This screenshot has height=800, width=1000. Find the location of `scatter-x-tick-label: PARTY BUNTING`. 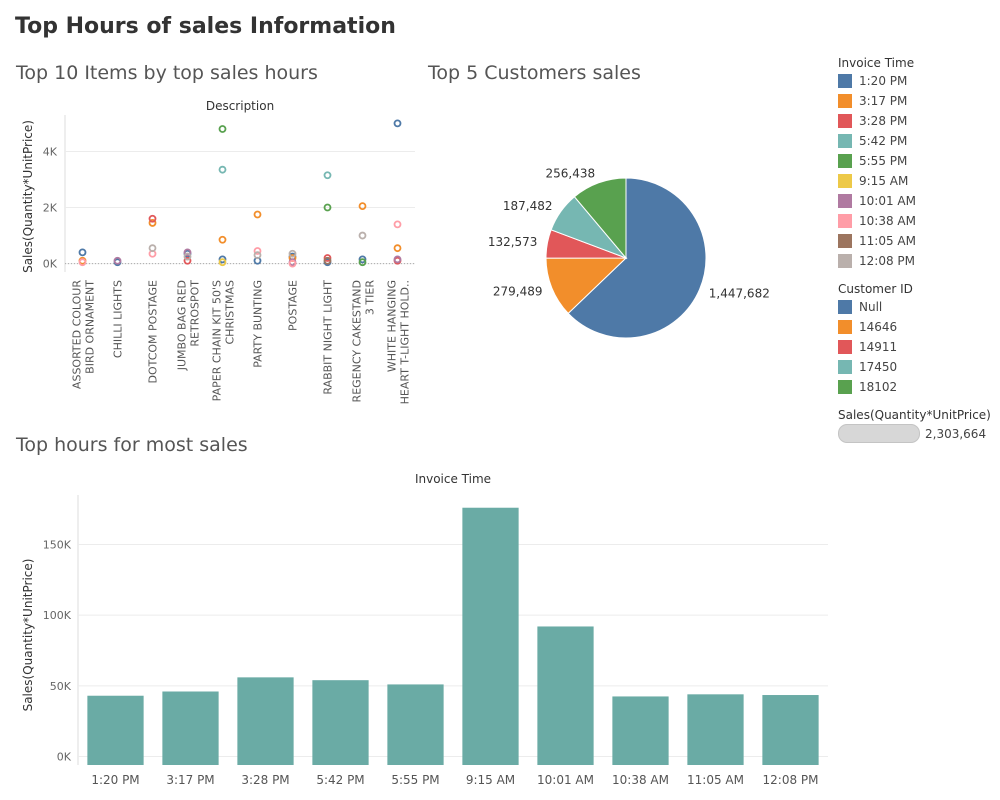

scatter-x-tick-label: PARTY BUNTING is located at coordinates (258, 324).